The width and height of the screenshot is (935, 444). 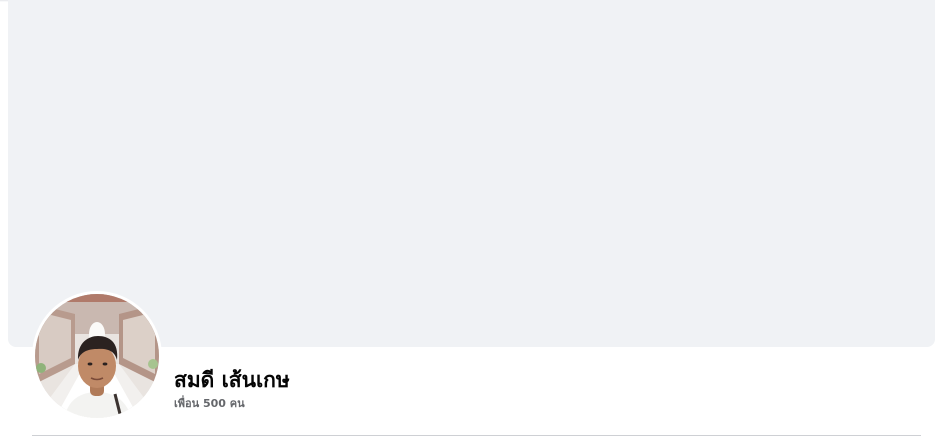 What do you see at coordinates (209, 404) in the screenshot?
I see `friends-count: เพื่อน 500 คน` at bounding box center [209, 404].